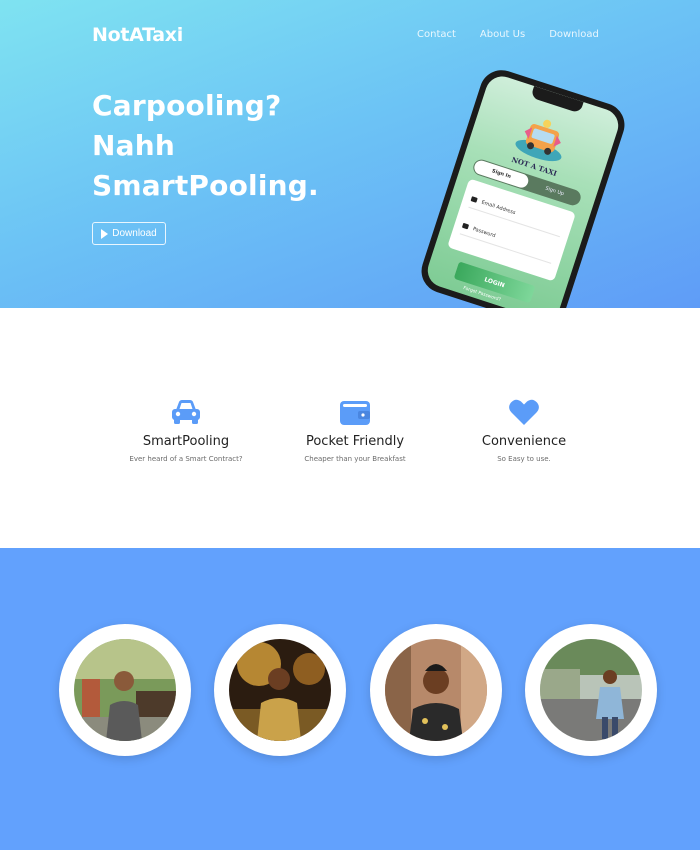  What do you see at coordinates (355, 459) in the screenshot?
I see `feature-subtitle: Cheaper than your Breakfast` at bounding box center [355, 459].